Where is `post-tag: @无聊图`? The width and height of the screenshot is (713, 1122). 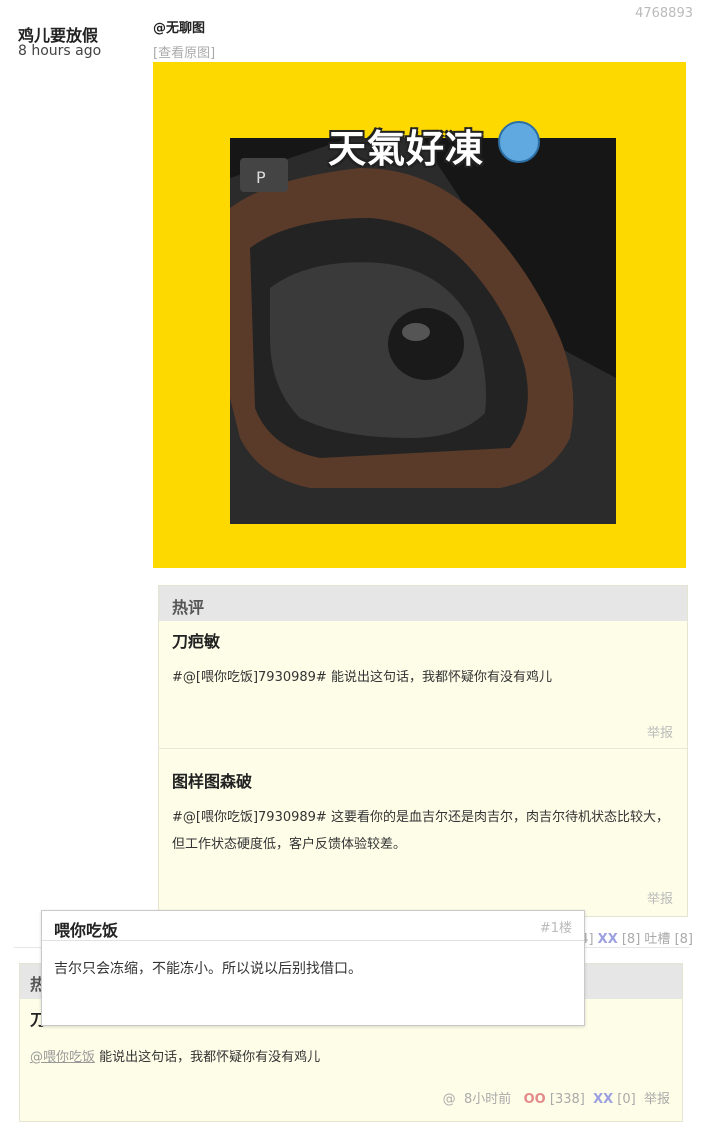 post-tag: @无聊图 is located at coordinates (179, 26).